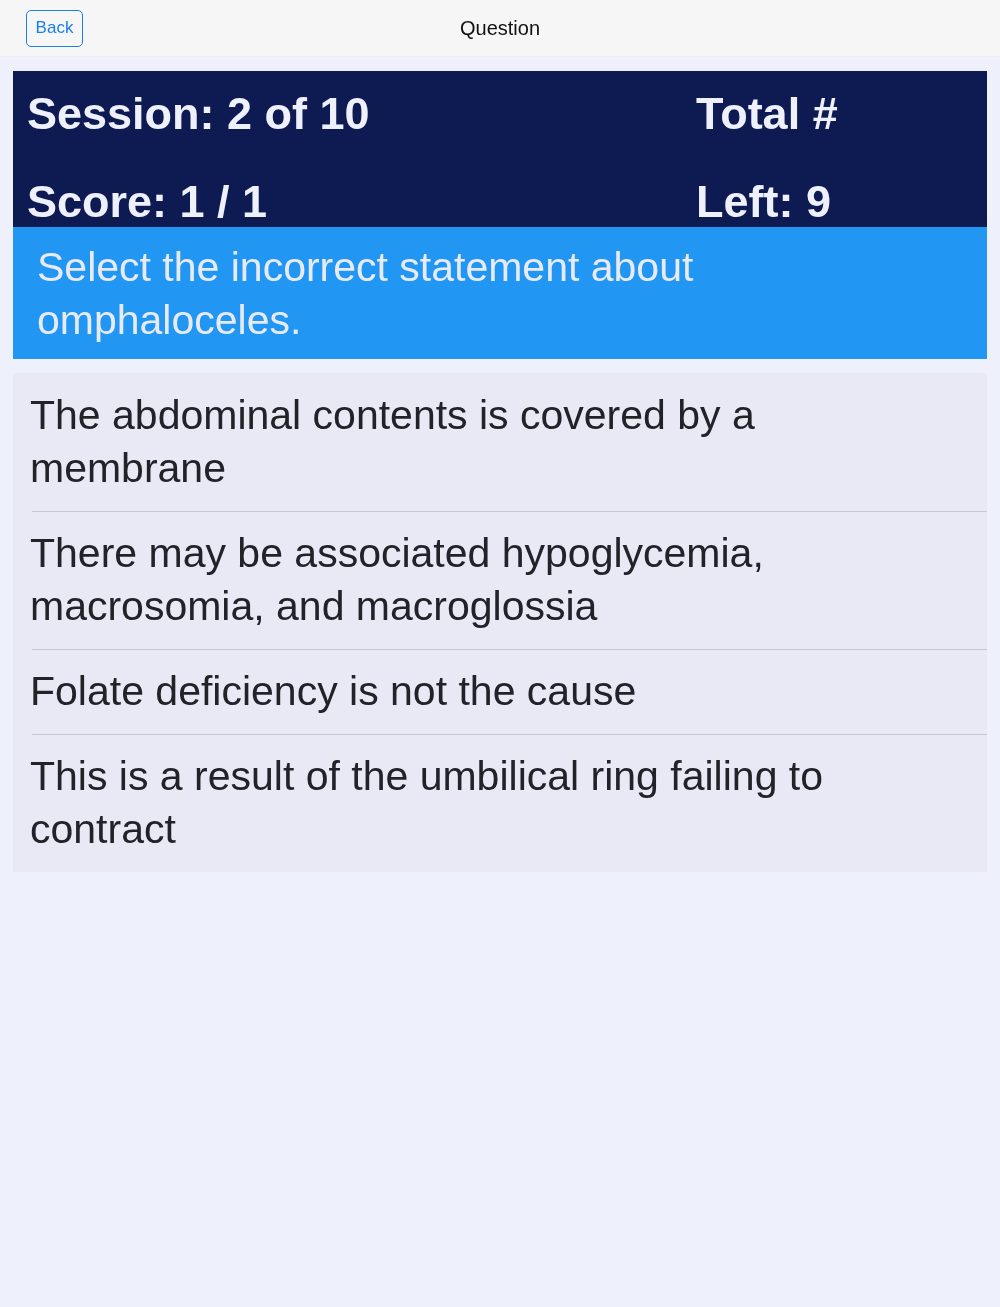 The width and height of the screenshot is (1000, 1307). What do you see at coordinates (767, 114) in the screenshot?
I see `stat-label: Total #` at bounding box center [767, 114].